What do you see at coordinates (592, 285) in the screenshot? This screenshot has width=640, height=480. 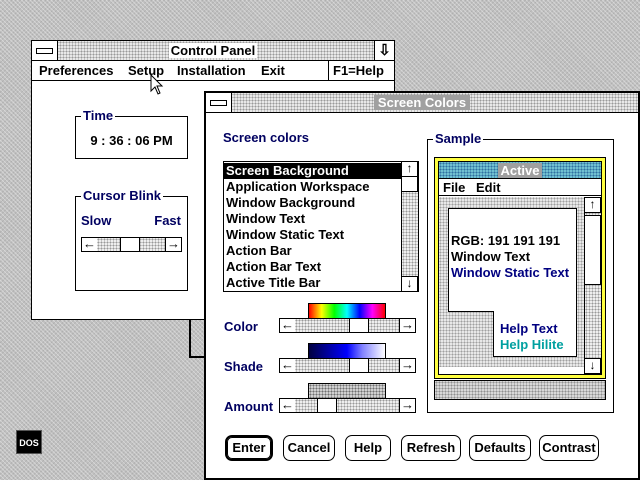 I see `sample-vscroll: ↑ ↓` at bounding box center [592, 285].